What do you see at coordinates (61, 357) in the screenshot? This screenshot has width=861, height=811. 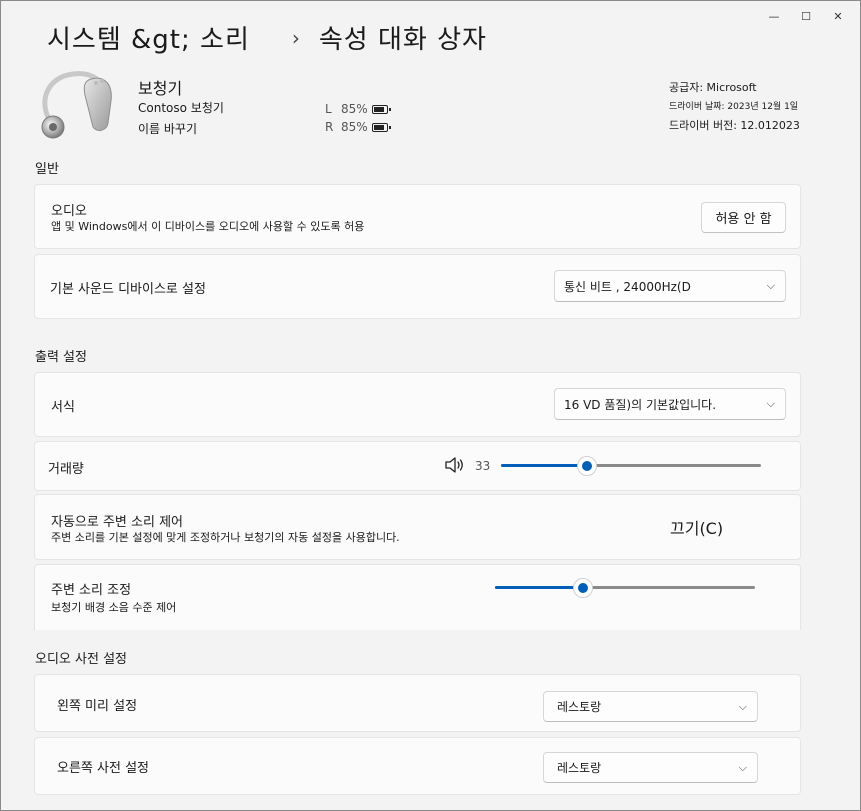 I see `section-output: 출력 설정` at bounding box center [61, 357].